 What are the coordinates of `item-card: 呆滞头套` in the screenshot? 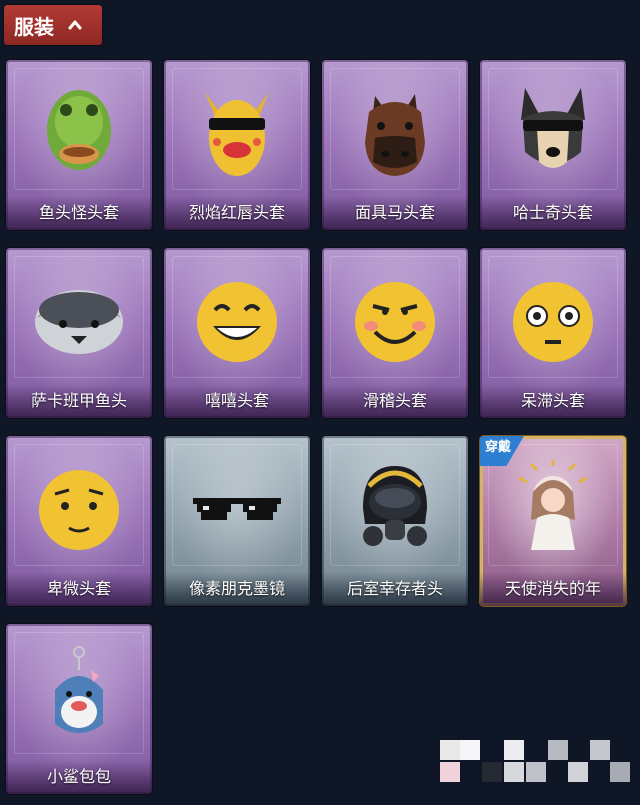 It's located at (553, 333).